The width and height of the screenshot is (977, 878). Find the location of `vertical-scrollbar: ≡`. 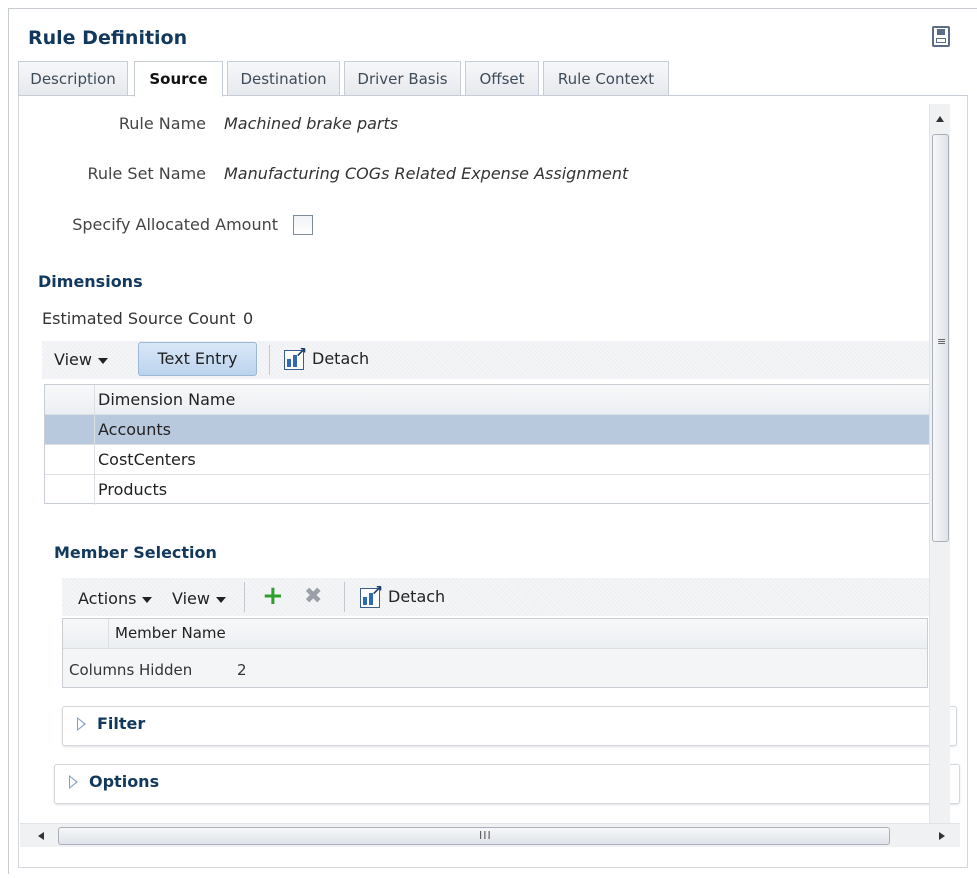

vertical-scrollbar: ≡ is located at coordinates (939, 466).